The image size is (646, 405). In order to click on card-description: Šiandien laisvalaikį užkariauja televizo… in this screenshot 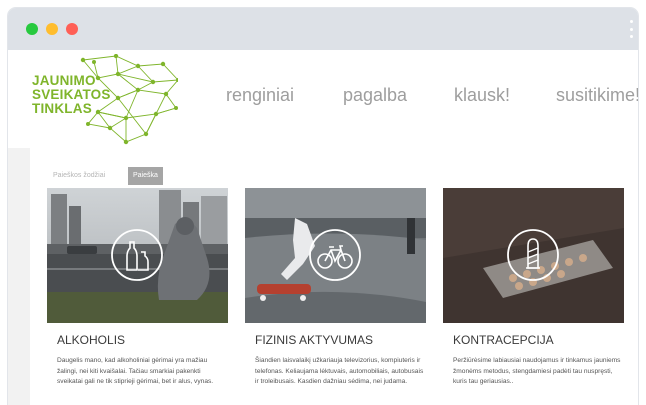, I will do `click(339, 371)`.